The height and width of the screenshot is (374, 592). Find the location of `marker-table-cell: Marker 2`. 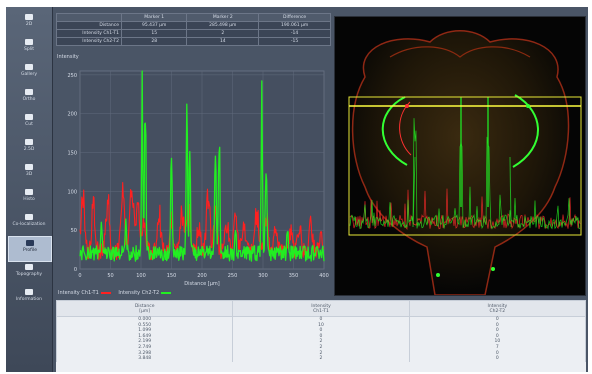

marker-table-cell: Marker 2 is located at coordinates (223, 17).